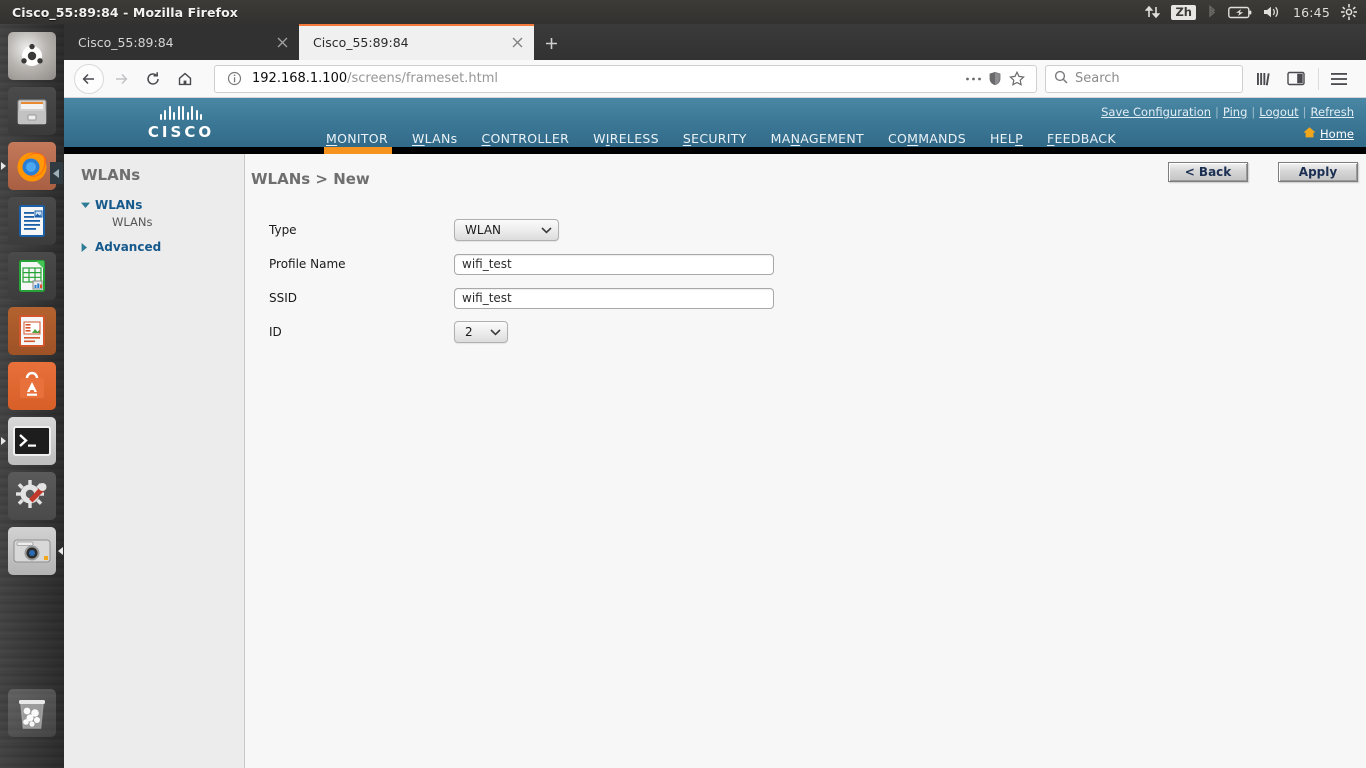 This screenshot has width=1366, height=768. What do you see at coordinates (154, 220) in the screenshot?
I see `sidebar-child-wlans: WLANs` at bounding box center [154, 220].